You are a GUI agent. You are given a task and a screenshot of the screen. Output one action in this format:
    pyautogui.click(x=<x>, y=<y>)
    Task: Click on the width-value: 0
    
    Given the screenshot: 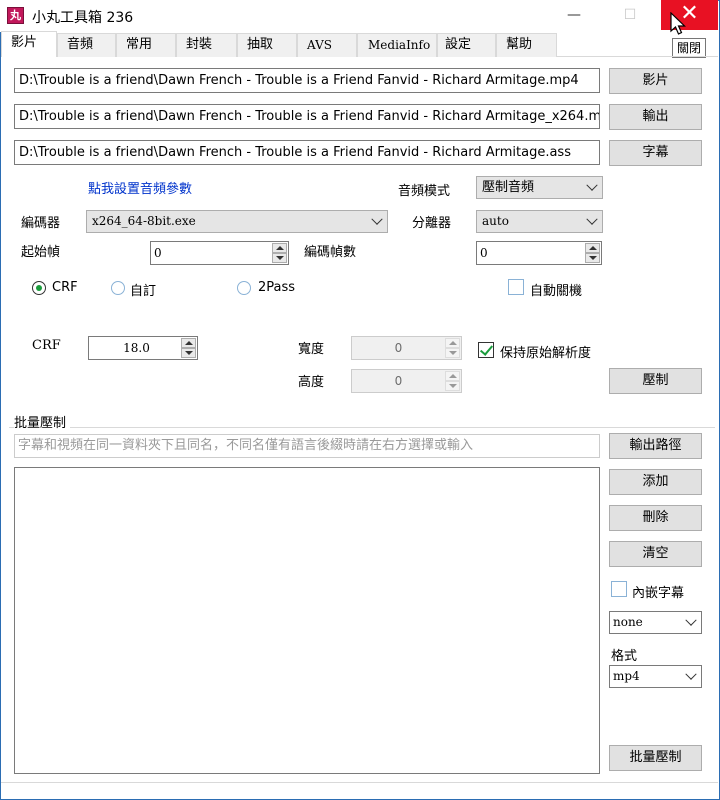 What is the action you would take?
    pyautogui.click(x=398, y=348)
    